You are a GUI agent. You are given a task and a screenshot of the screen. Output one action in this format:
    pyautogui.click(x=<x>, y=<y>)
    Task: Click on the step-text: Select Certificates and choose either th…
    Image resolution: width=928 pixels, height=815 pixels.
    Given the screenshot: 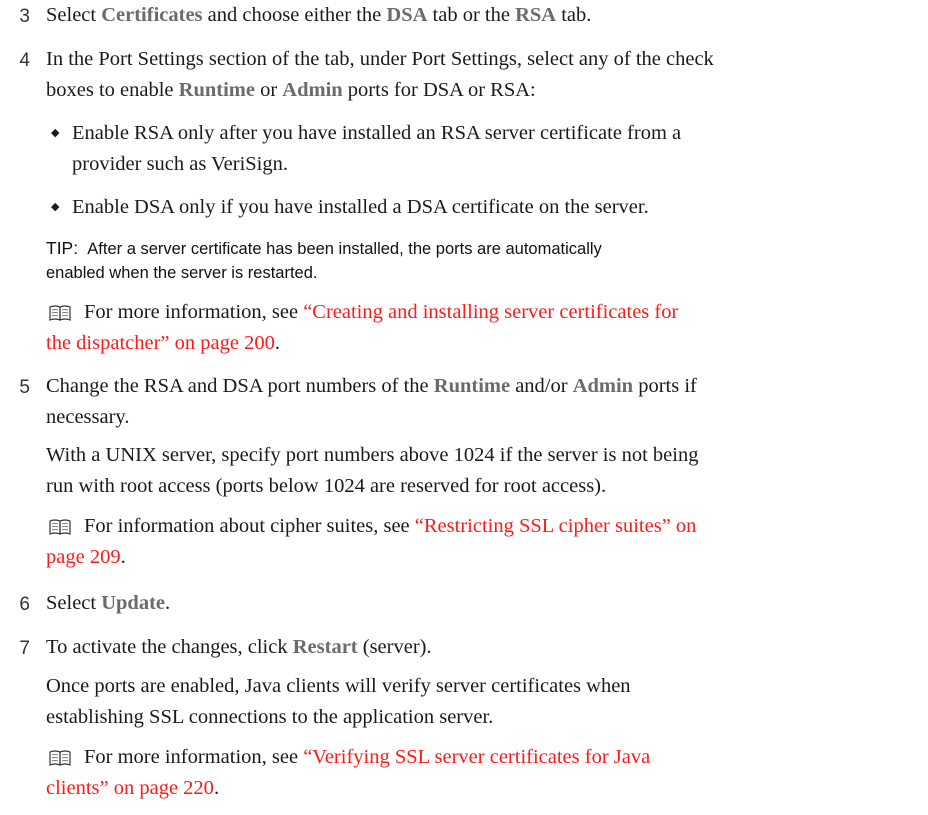 What is the action you would take?
    pyautogui.click(x=319, y=15)
    